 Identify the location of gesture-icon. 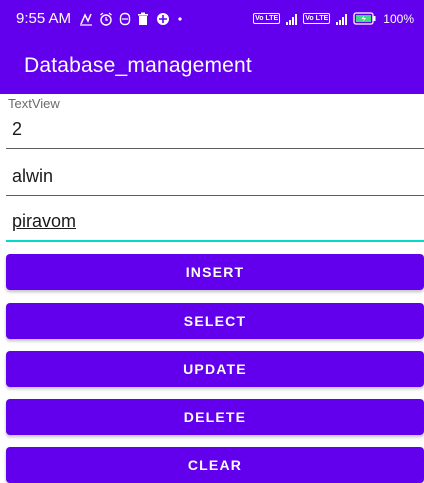
(86, 19).